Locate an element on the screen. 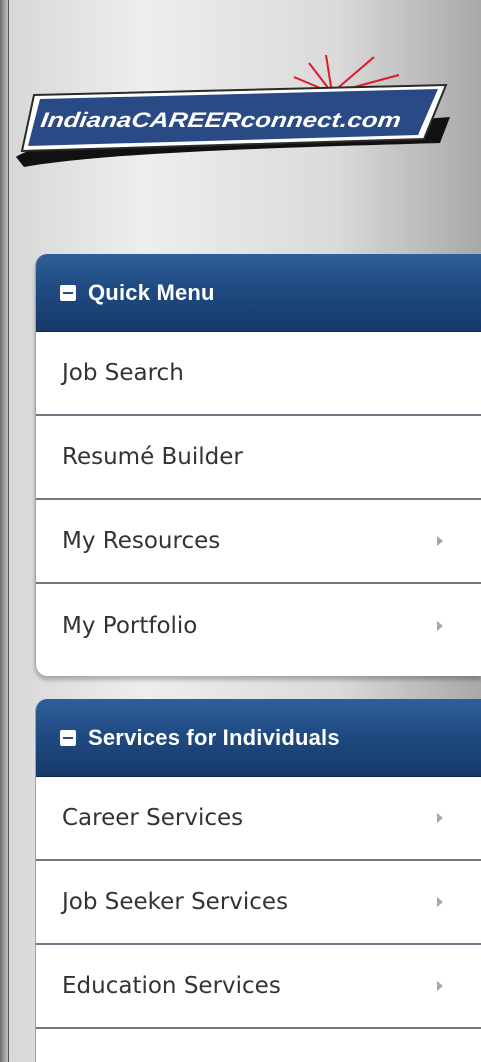  menu-item-job-seeker-services: Job Seeker Services is located at coordinates (258, 903).